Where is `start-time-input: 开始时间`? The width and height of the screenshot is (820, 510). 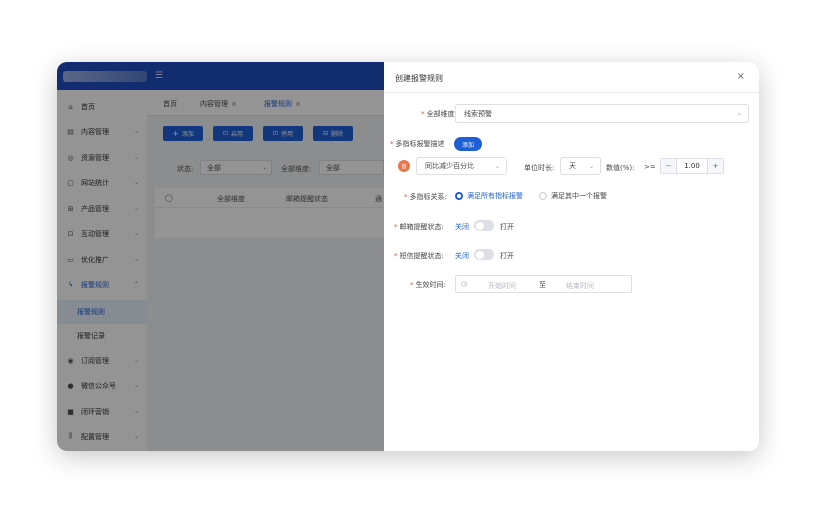 start-time-input: 开始时间 is located at coordinates (502, 286).